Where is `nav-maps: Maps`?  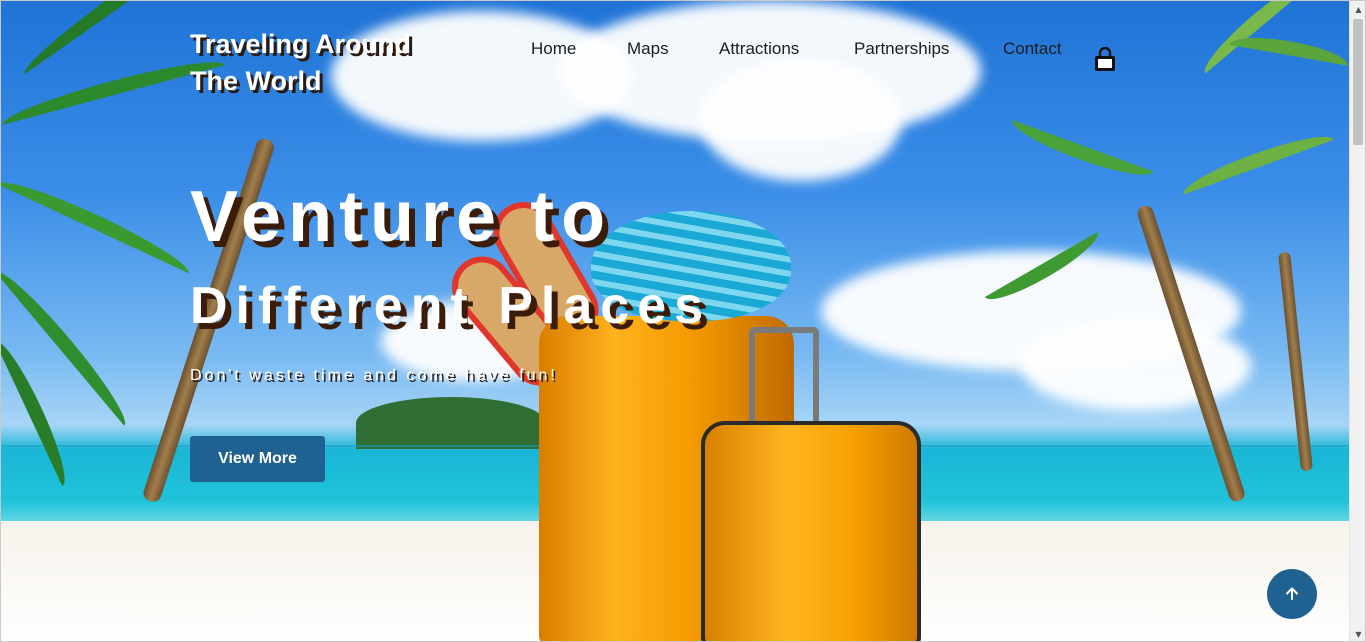 nav-maps: Maps is located at coordinates (648, 49).